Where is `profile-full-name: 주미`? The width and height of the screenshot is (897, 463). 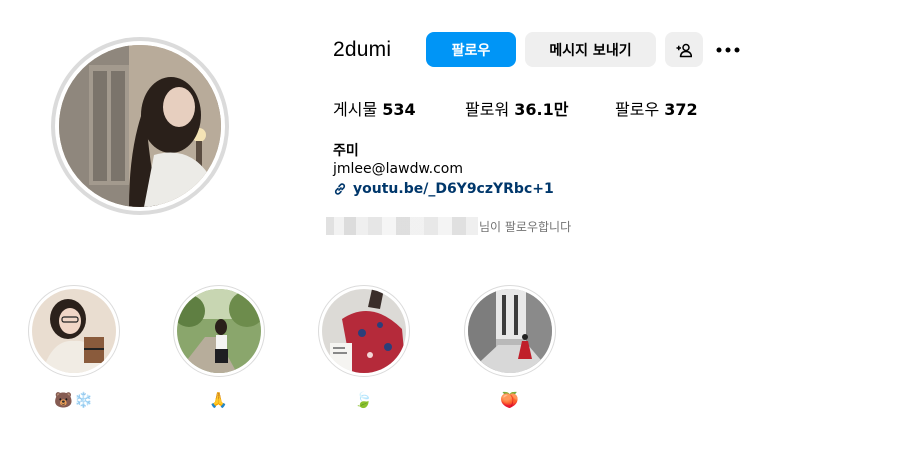
profile-full-name: 주미 is located at coordinates (346, 151).